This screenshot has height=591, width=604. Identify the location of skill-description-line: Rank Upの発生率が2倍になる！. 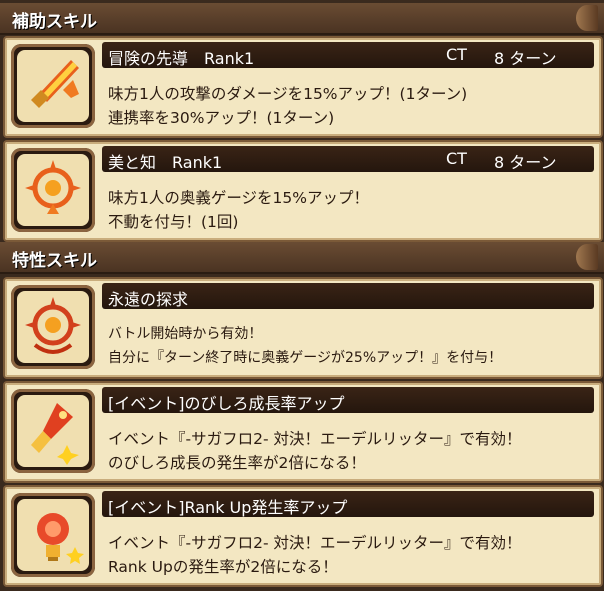
(223, 567).